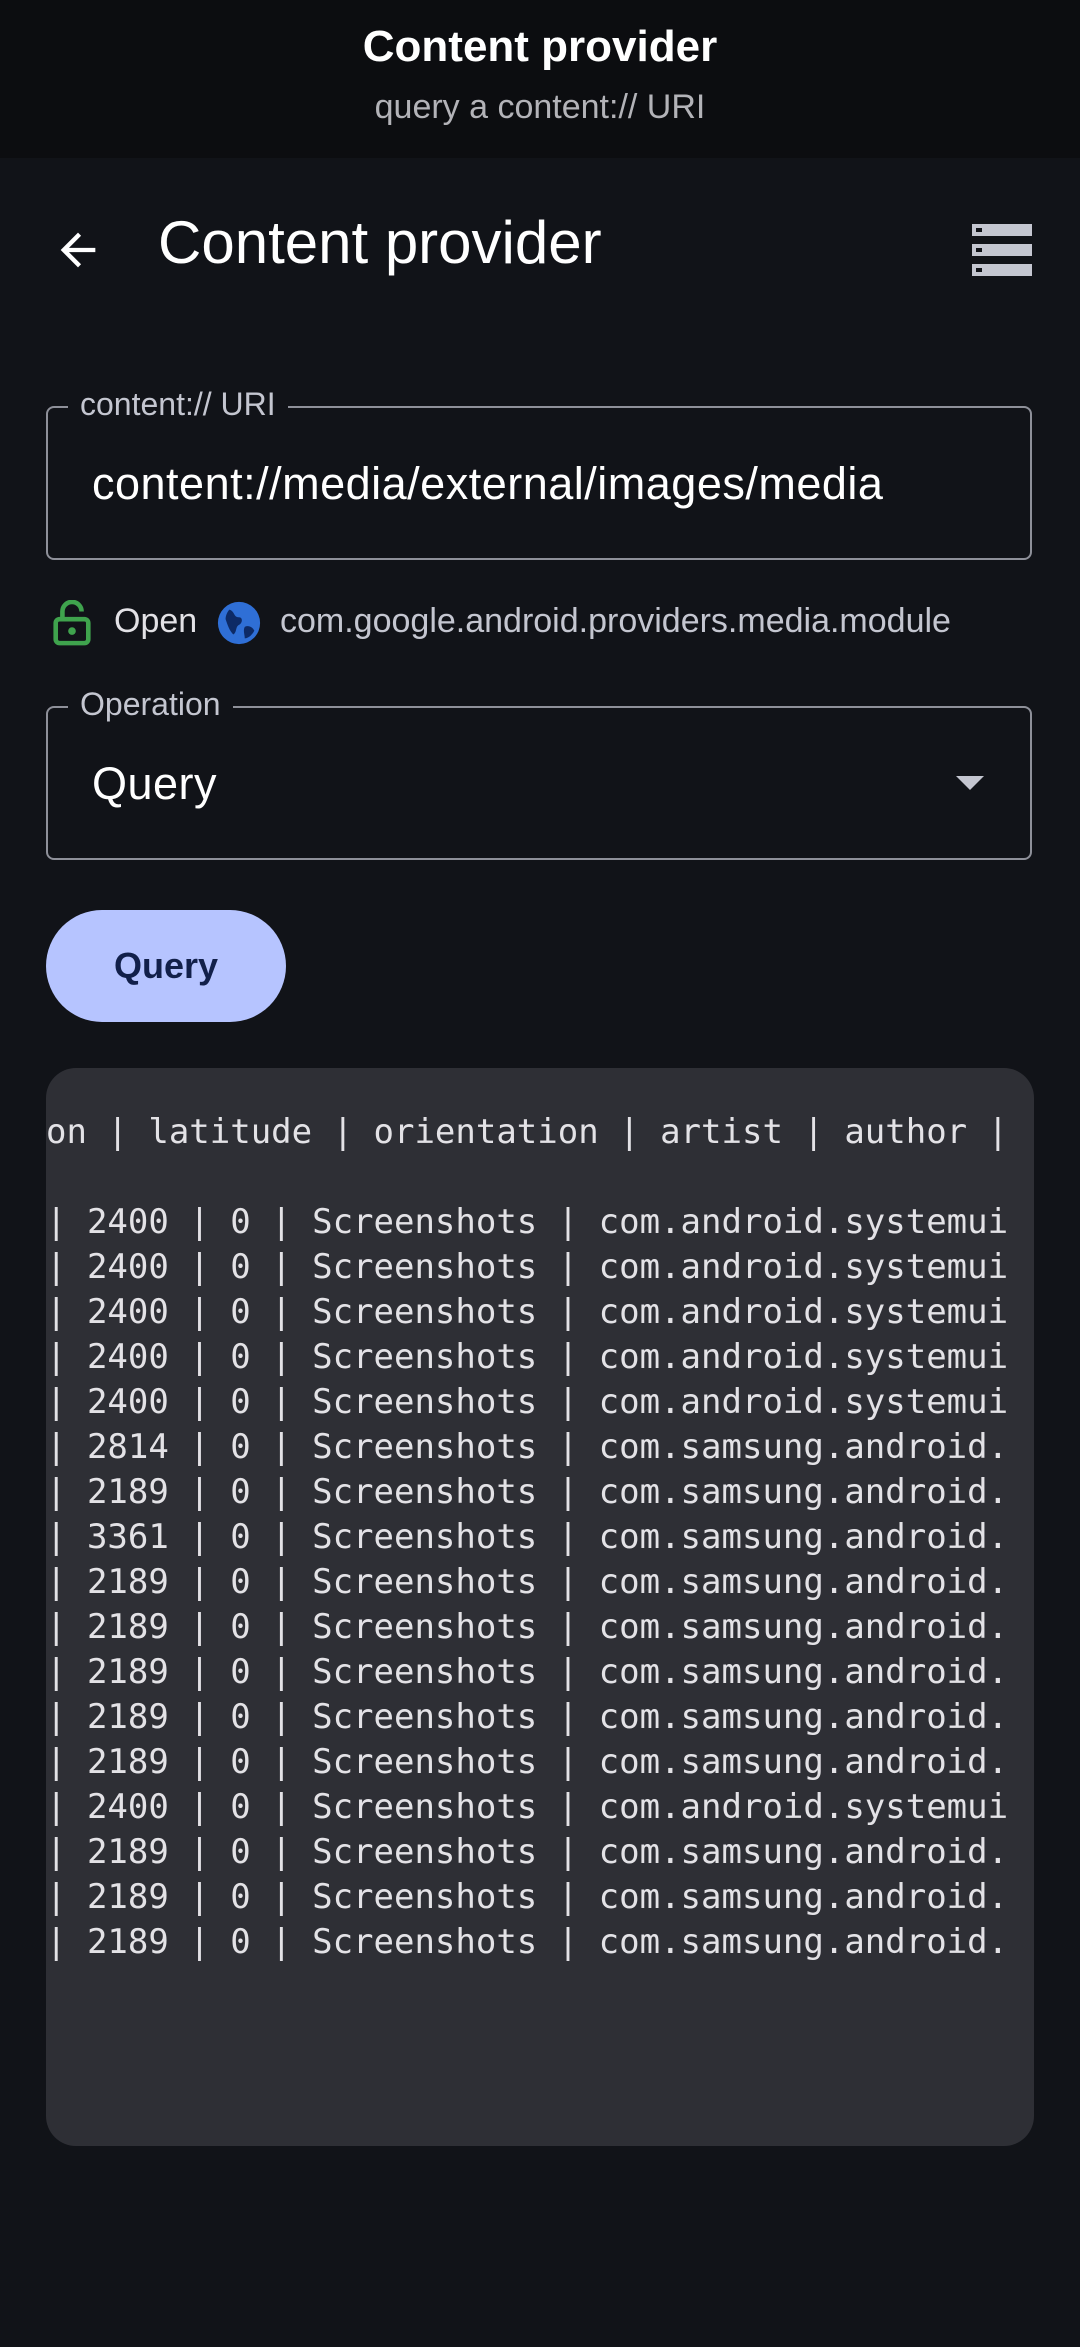 The image size is (1080, 2347). Describe the element at coordinates (150, 704) in the screenshot. I see `operation-field-label: Operation` at that location.